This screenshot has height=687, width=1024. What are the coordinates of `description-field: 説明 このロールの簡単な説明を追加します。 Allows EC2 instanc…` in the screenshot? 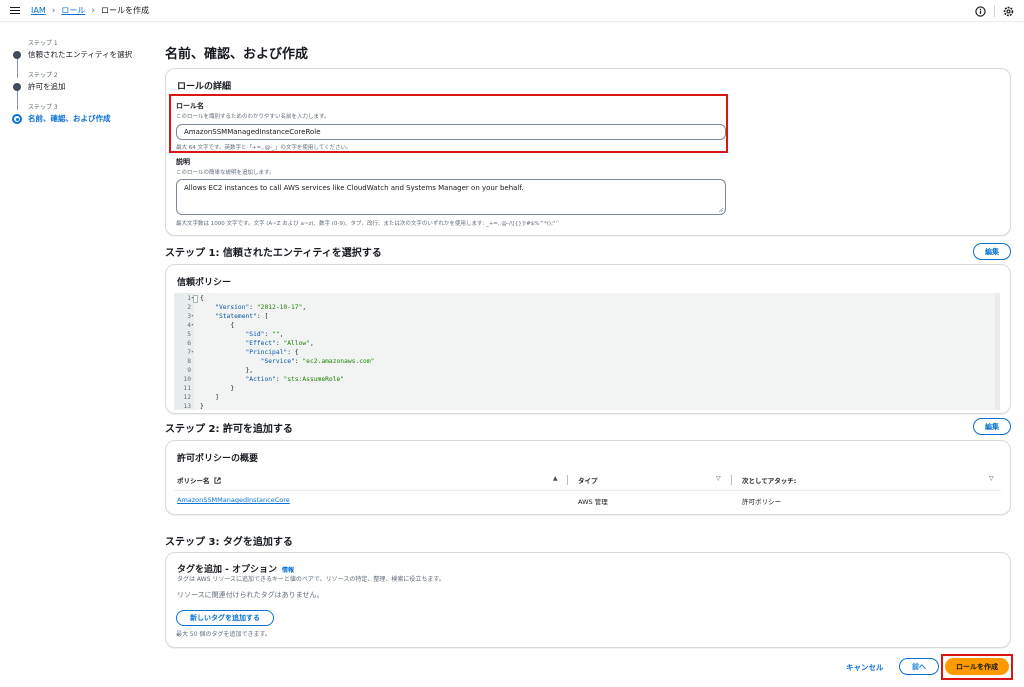 It's located at (451, 192).